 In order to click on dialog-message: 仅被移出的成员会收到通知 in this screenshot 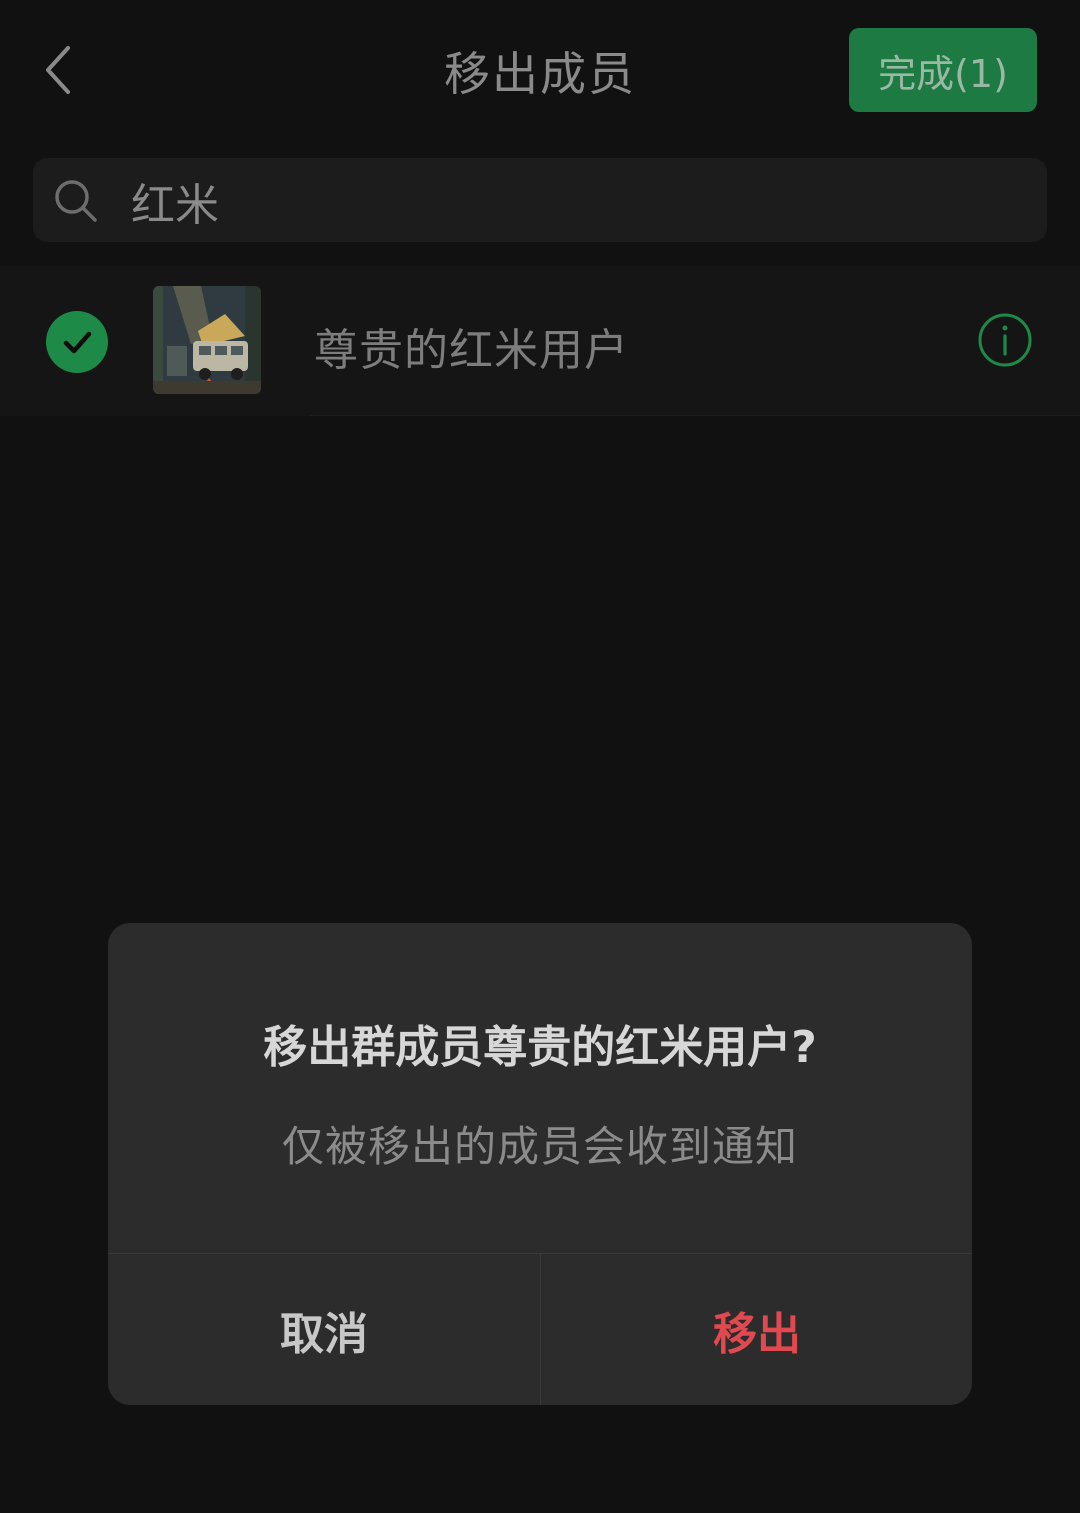, I will do `click(539, 1146)`.